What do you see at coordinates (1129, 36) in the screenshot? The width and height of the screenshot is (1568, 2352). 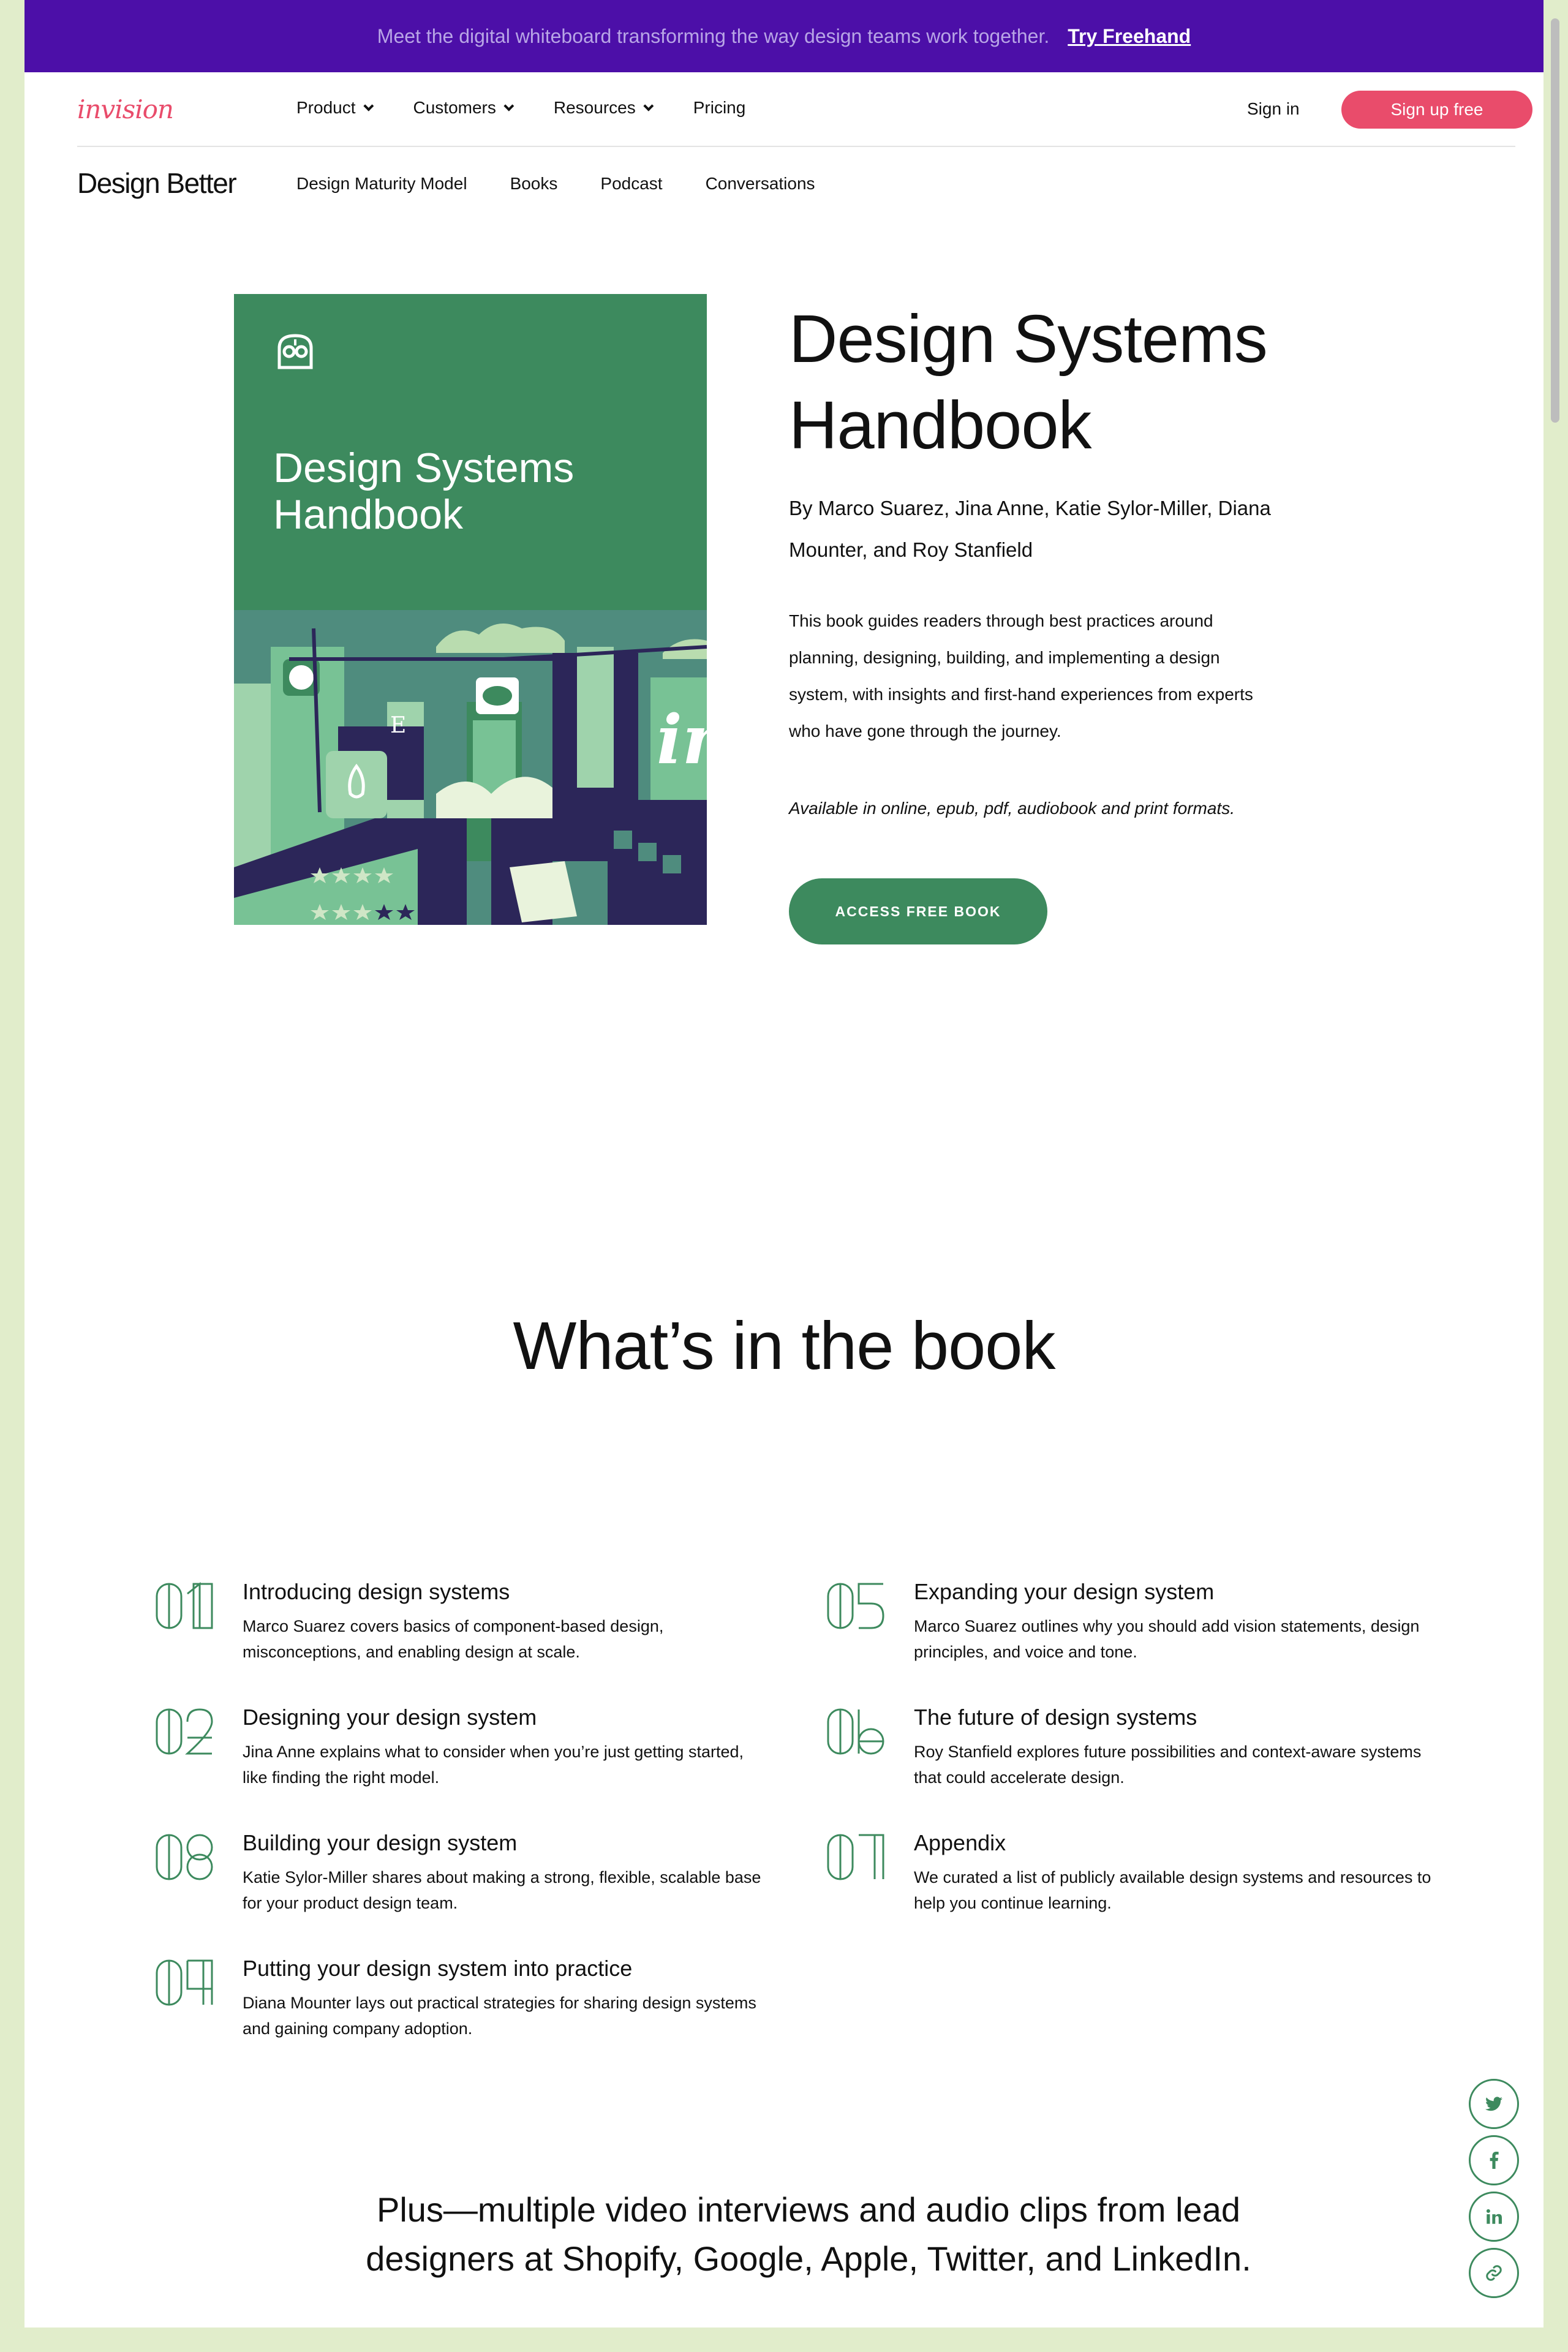 I see `try-freehand-link: Try Freehand` at bounding box center [1129, 36].